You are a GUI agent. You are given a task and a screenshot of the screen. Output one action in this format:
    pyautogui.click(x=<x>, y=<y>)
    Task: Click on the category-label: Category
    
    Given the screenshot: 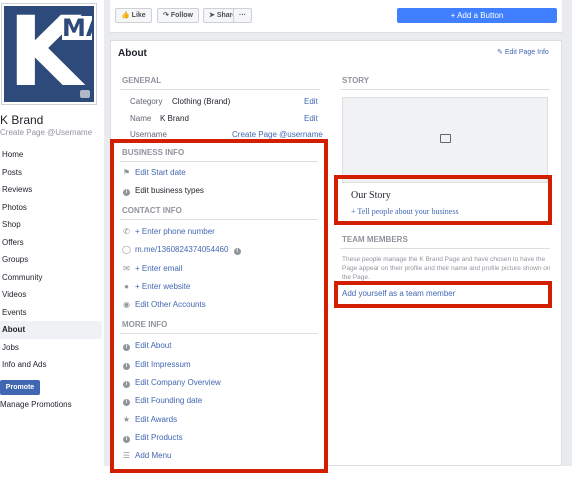 What is the action you would take?
    pyautogui.click(x=146, y=101)
    